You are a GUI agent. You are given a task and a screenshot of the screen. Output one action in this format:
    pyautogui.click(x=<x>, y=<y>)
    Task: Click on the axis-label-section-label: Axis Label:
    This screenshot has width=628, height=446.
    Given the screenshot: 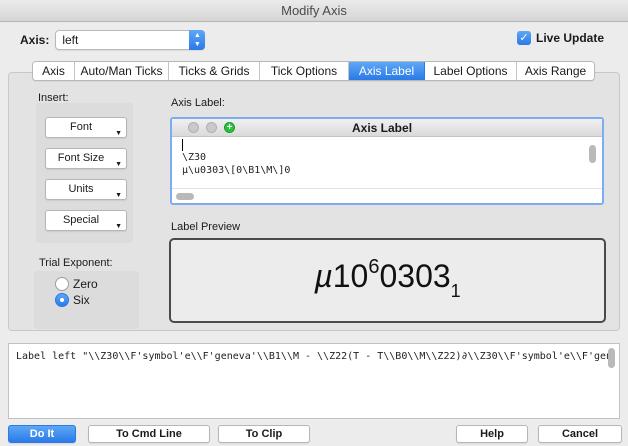 What is the action you would take?
    pyautogui.click(x=198, y=103)
    